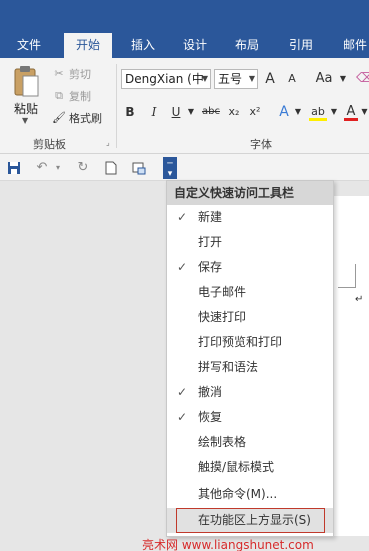 The width and height of the screenshot is (369, 551). I want to click on font-name-value: DengXian (中, so click(164, 79).